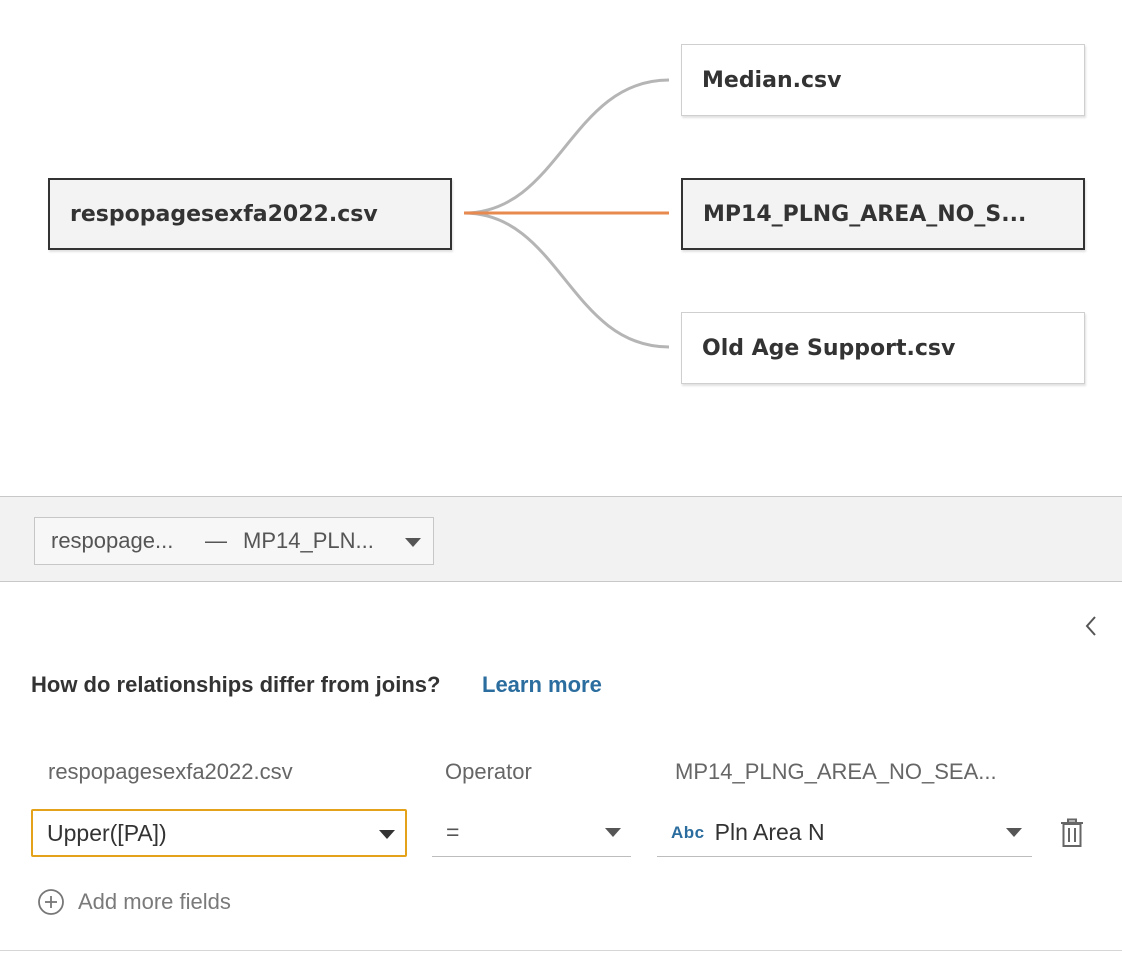  Describe the element at coordinates (1072, 833) in the screenshot. I see `trash-icon` at that location.